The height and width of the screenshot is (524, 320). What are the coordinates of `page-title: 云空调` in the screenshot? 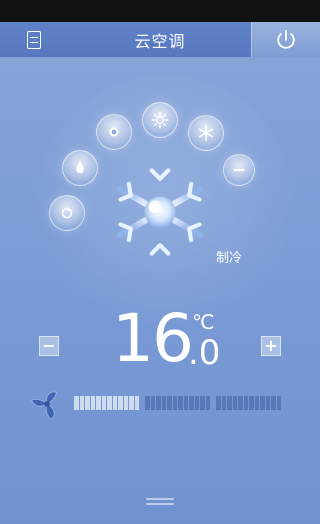 It's located at (160, 41).